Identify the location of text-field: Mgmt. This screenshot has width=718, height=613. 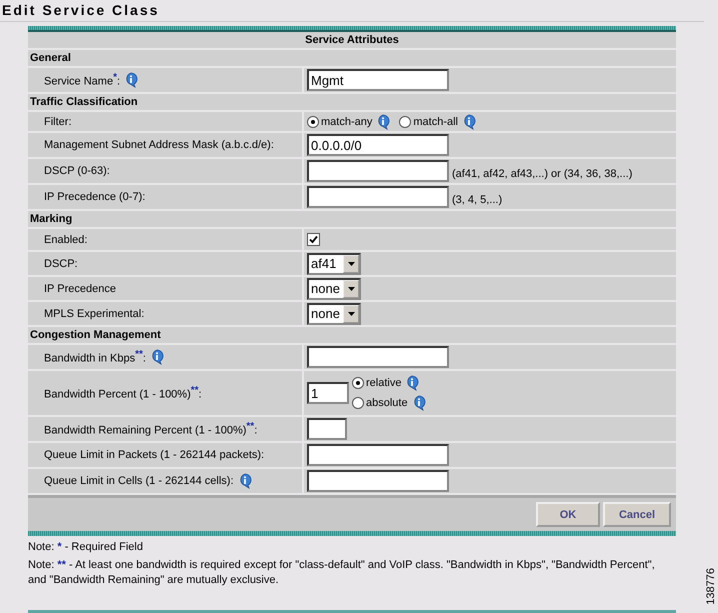
(378, 80).